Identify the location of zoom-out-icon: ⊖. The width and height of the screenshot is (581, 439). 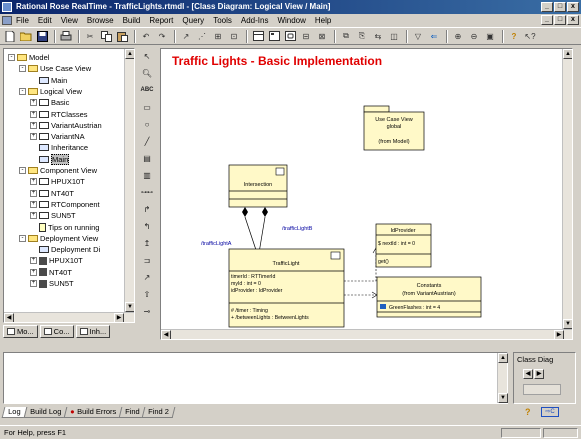
(474, 36).